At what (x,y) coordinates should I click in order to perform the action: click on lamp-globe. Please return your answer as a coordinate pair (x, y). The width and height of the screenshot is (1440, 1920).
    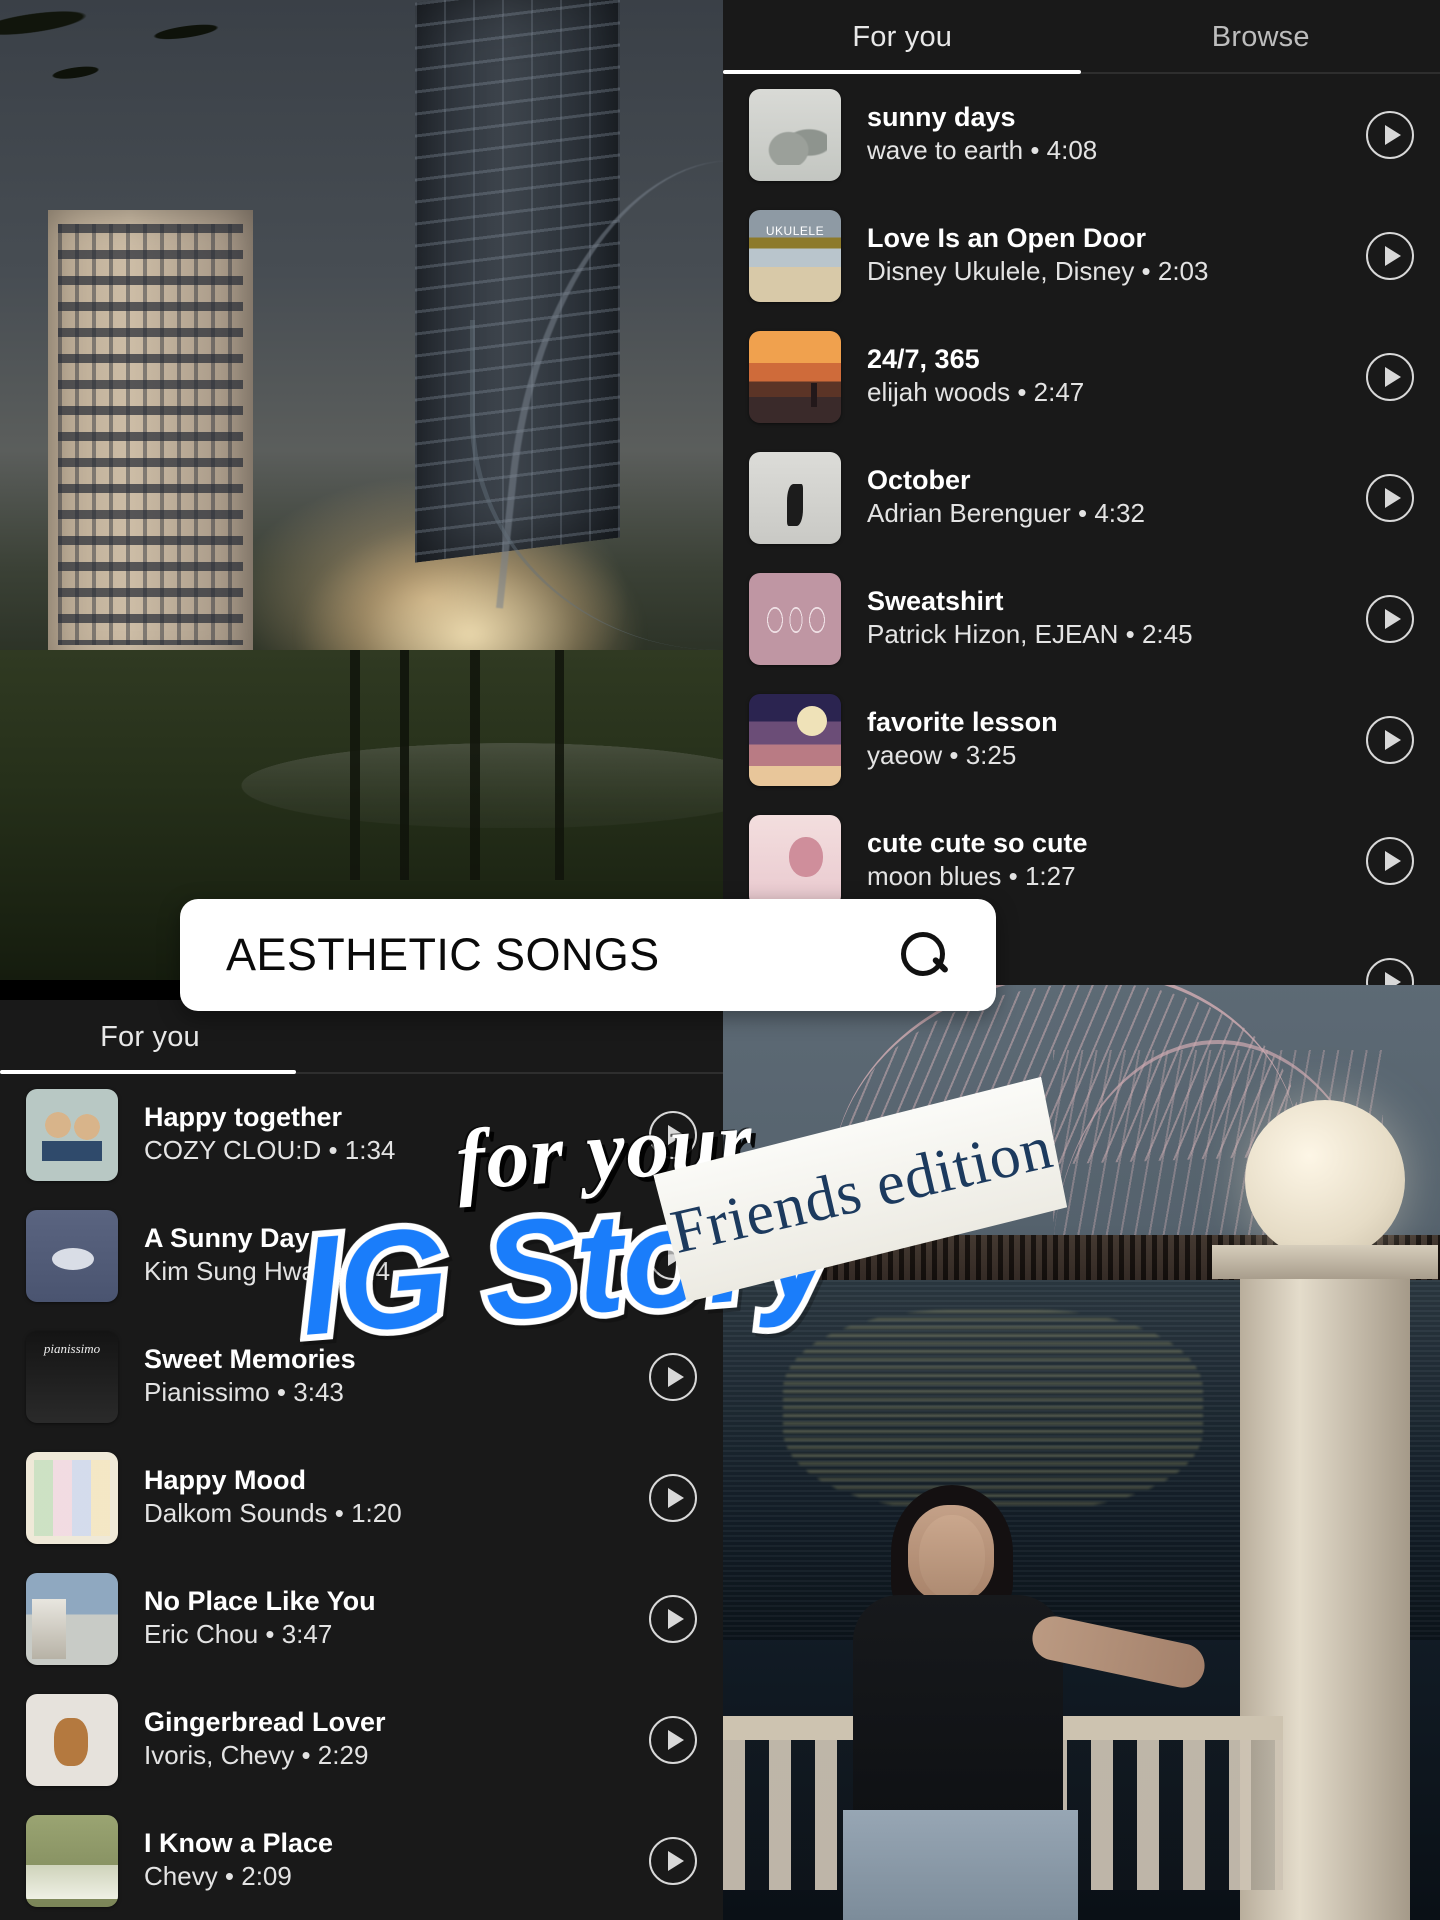
    Looking at the image, I should click on (1325, 1180).